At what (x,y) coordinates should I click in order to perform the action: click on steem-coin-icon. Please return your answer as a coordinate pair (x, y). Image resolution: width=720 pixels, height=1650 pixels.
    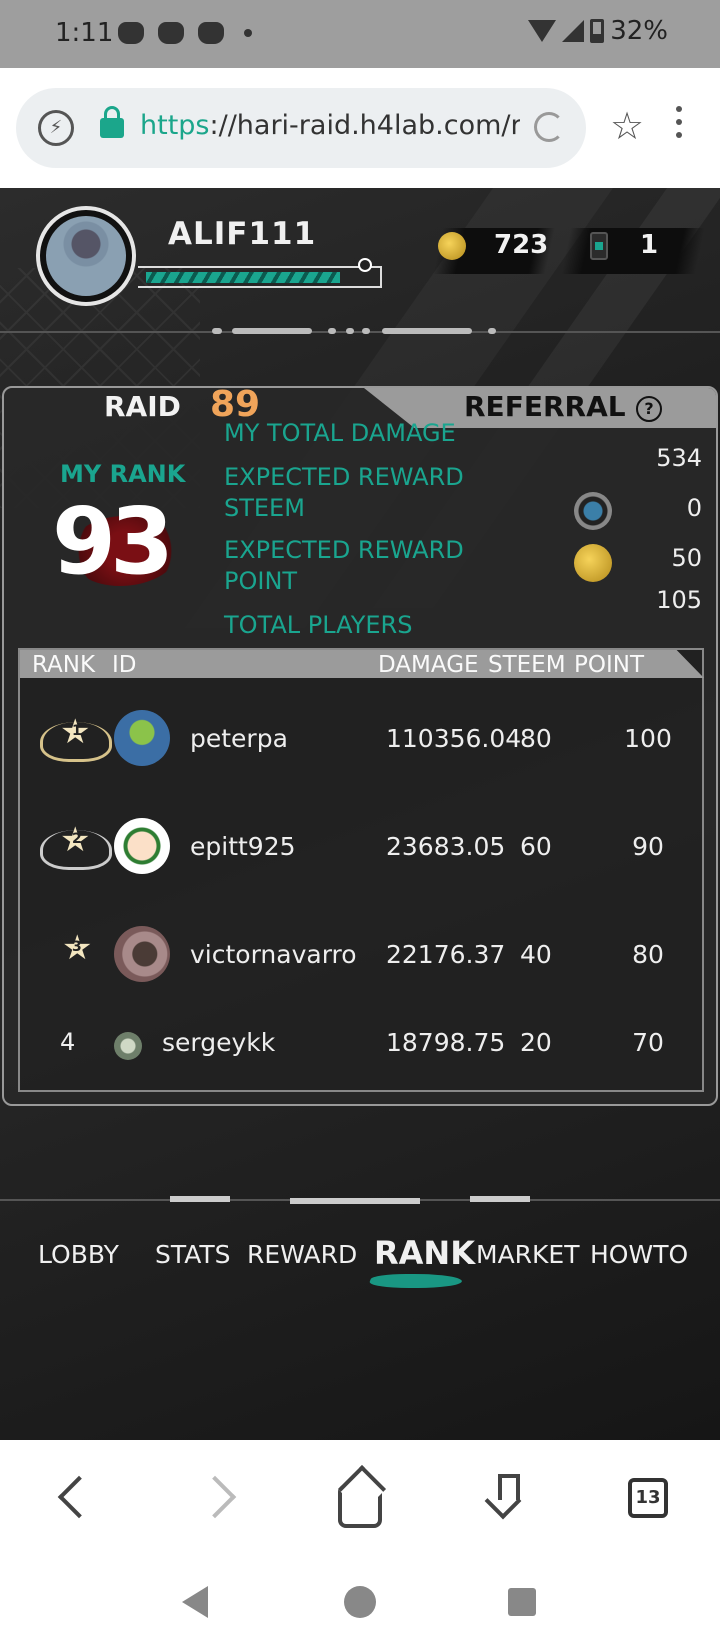
    Looking at the image, I should click on (593, 511).